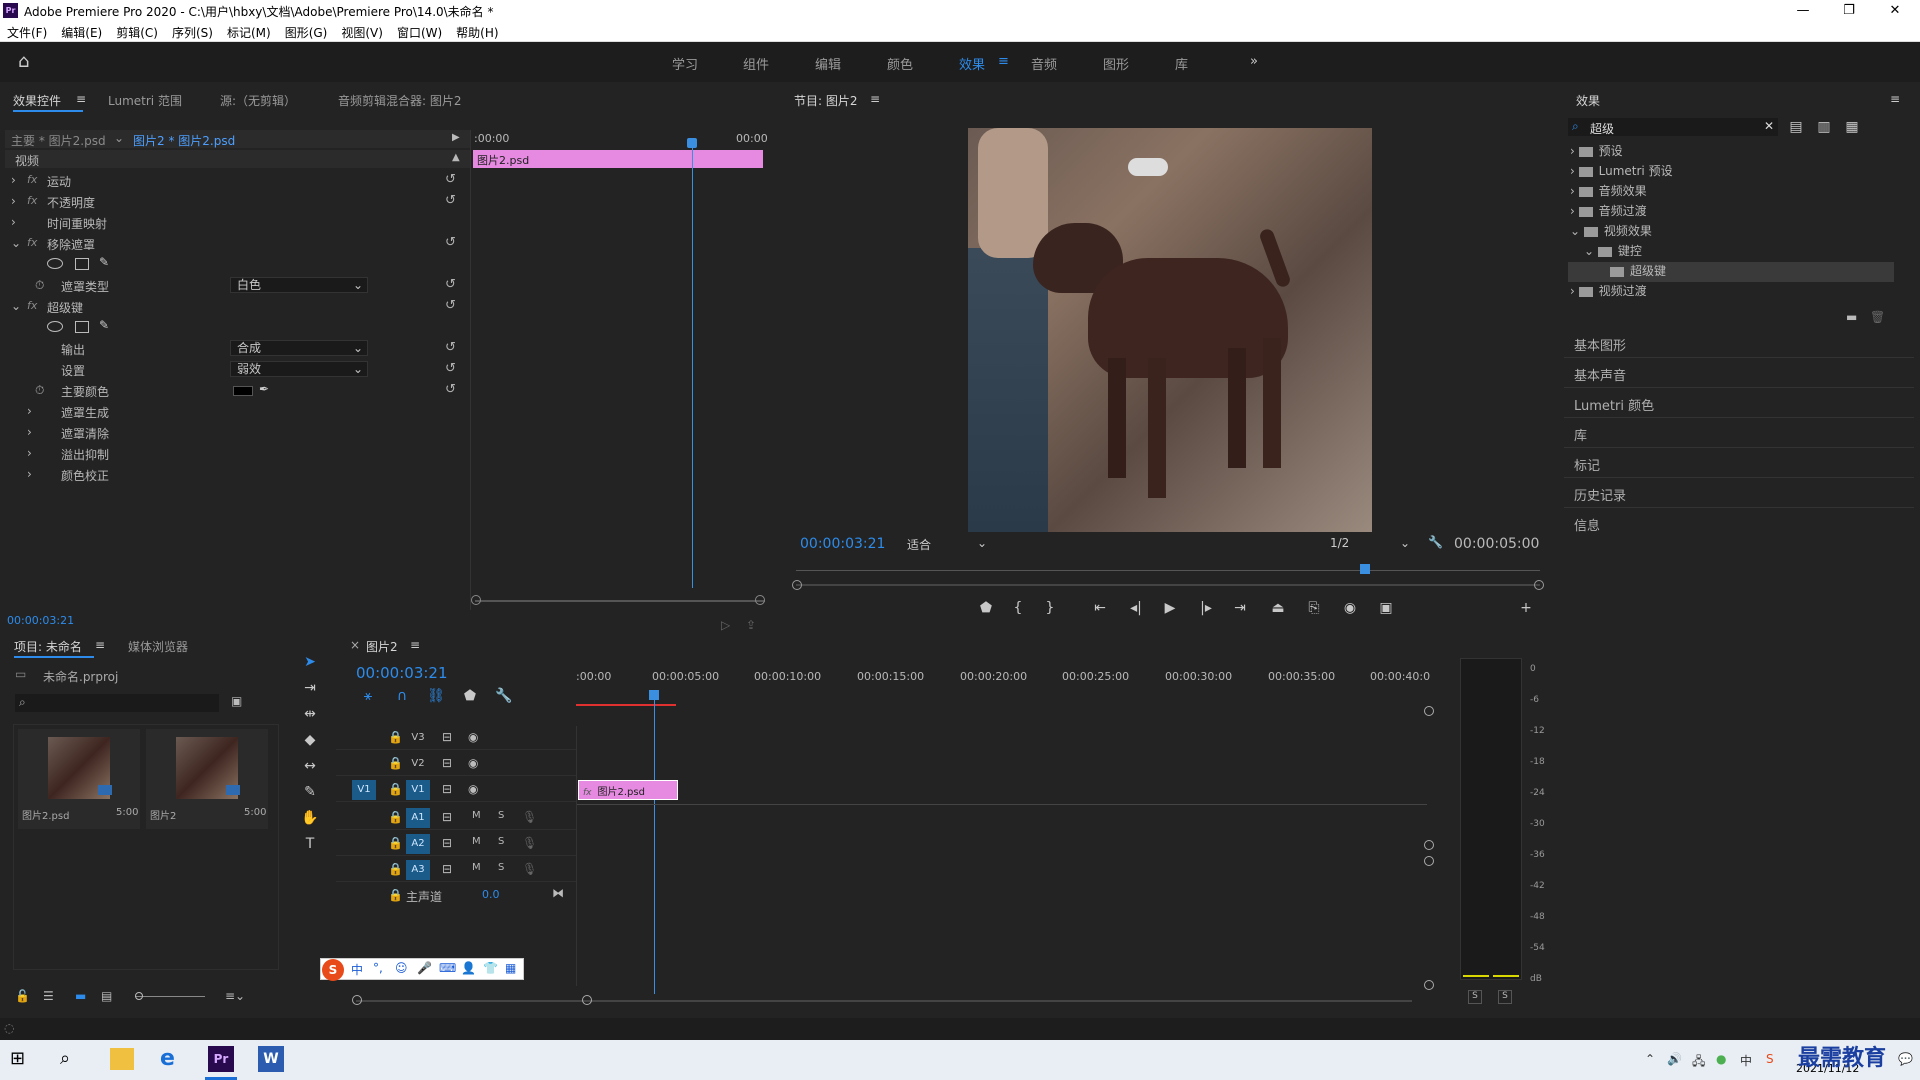 Image resolution: width=1920 pixels, height=1080 pixels. I want to click on sort-icon: ≡⌄, so click(235, 996).